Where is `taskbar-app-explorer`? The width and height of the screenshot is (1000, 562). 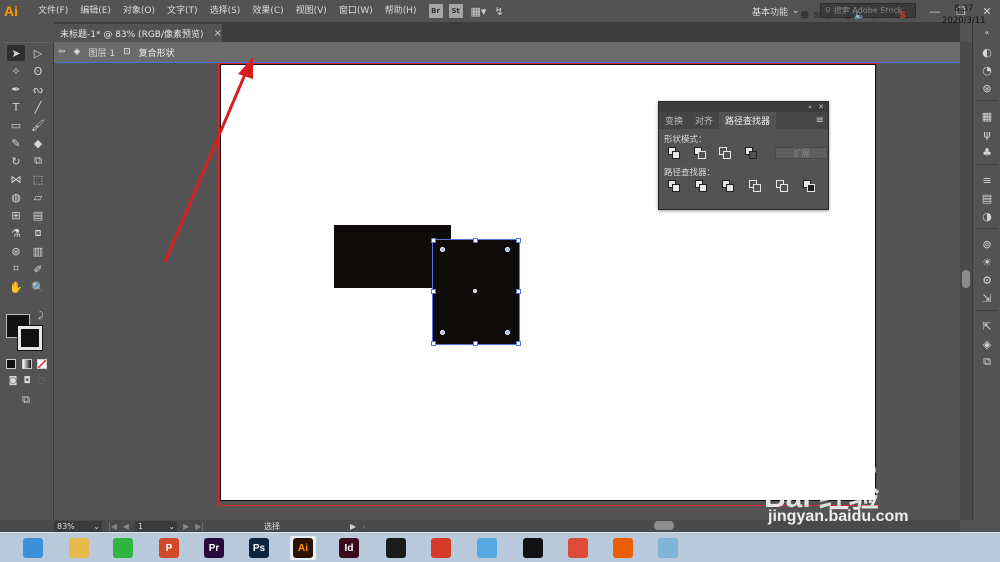 taskbar-app-explorer is located at coordinates (79, 548).